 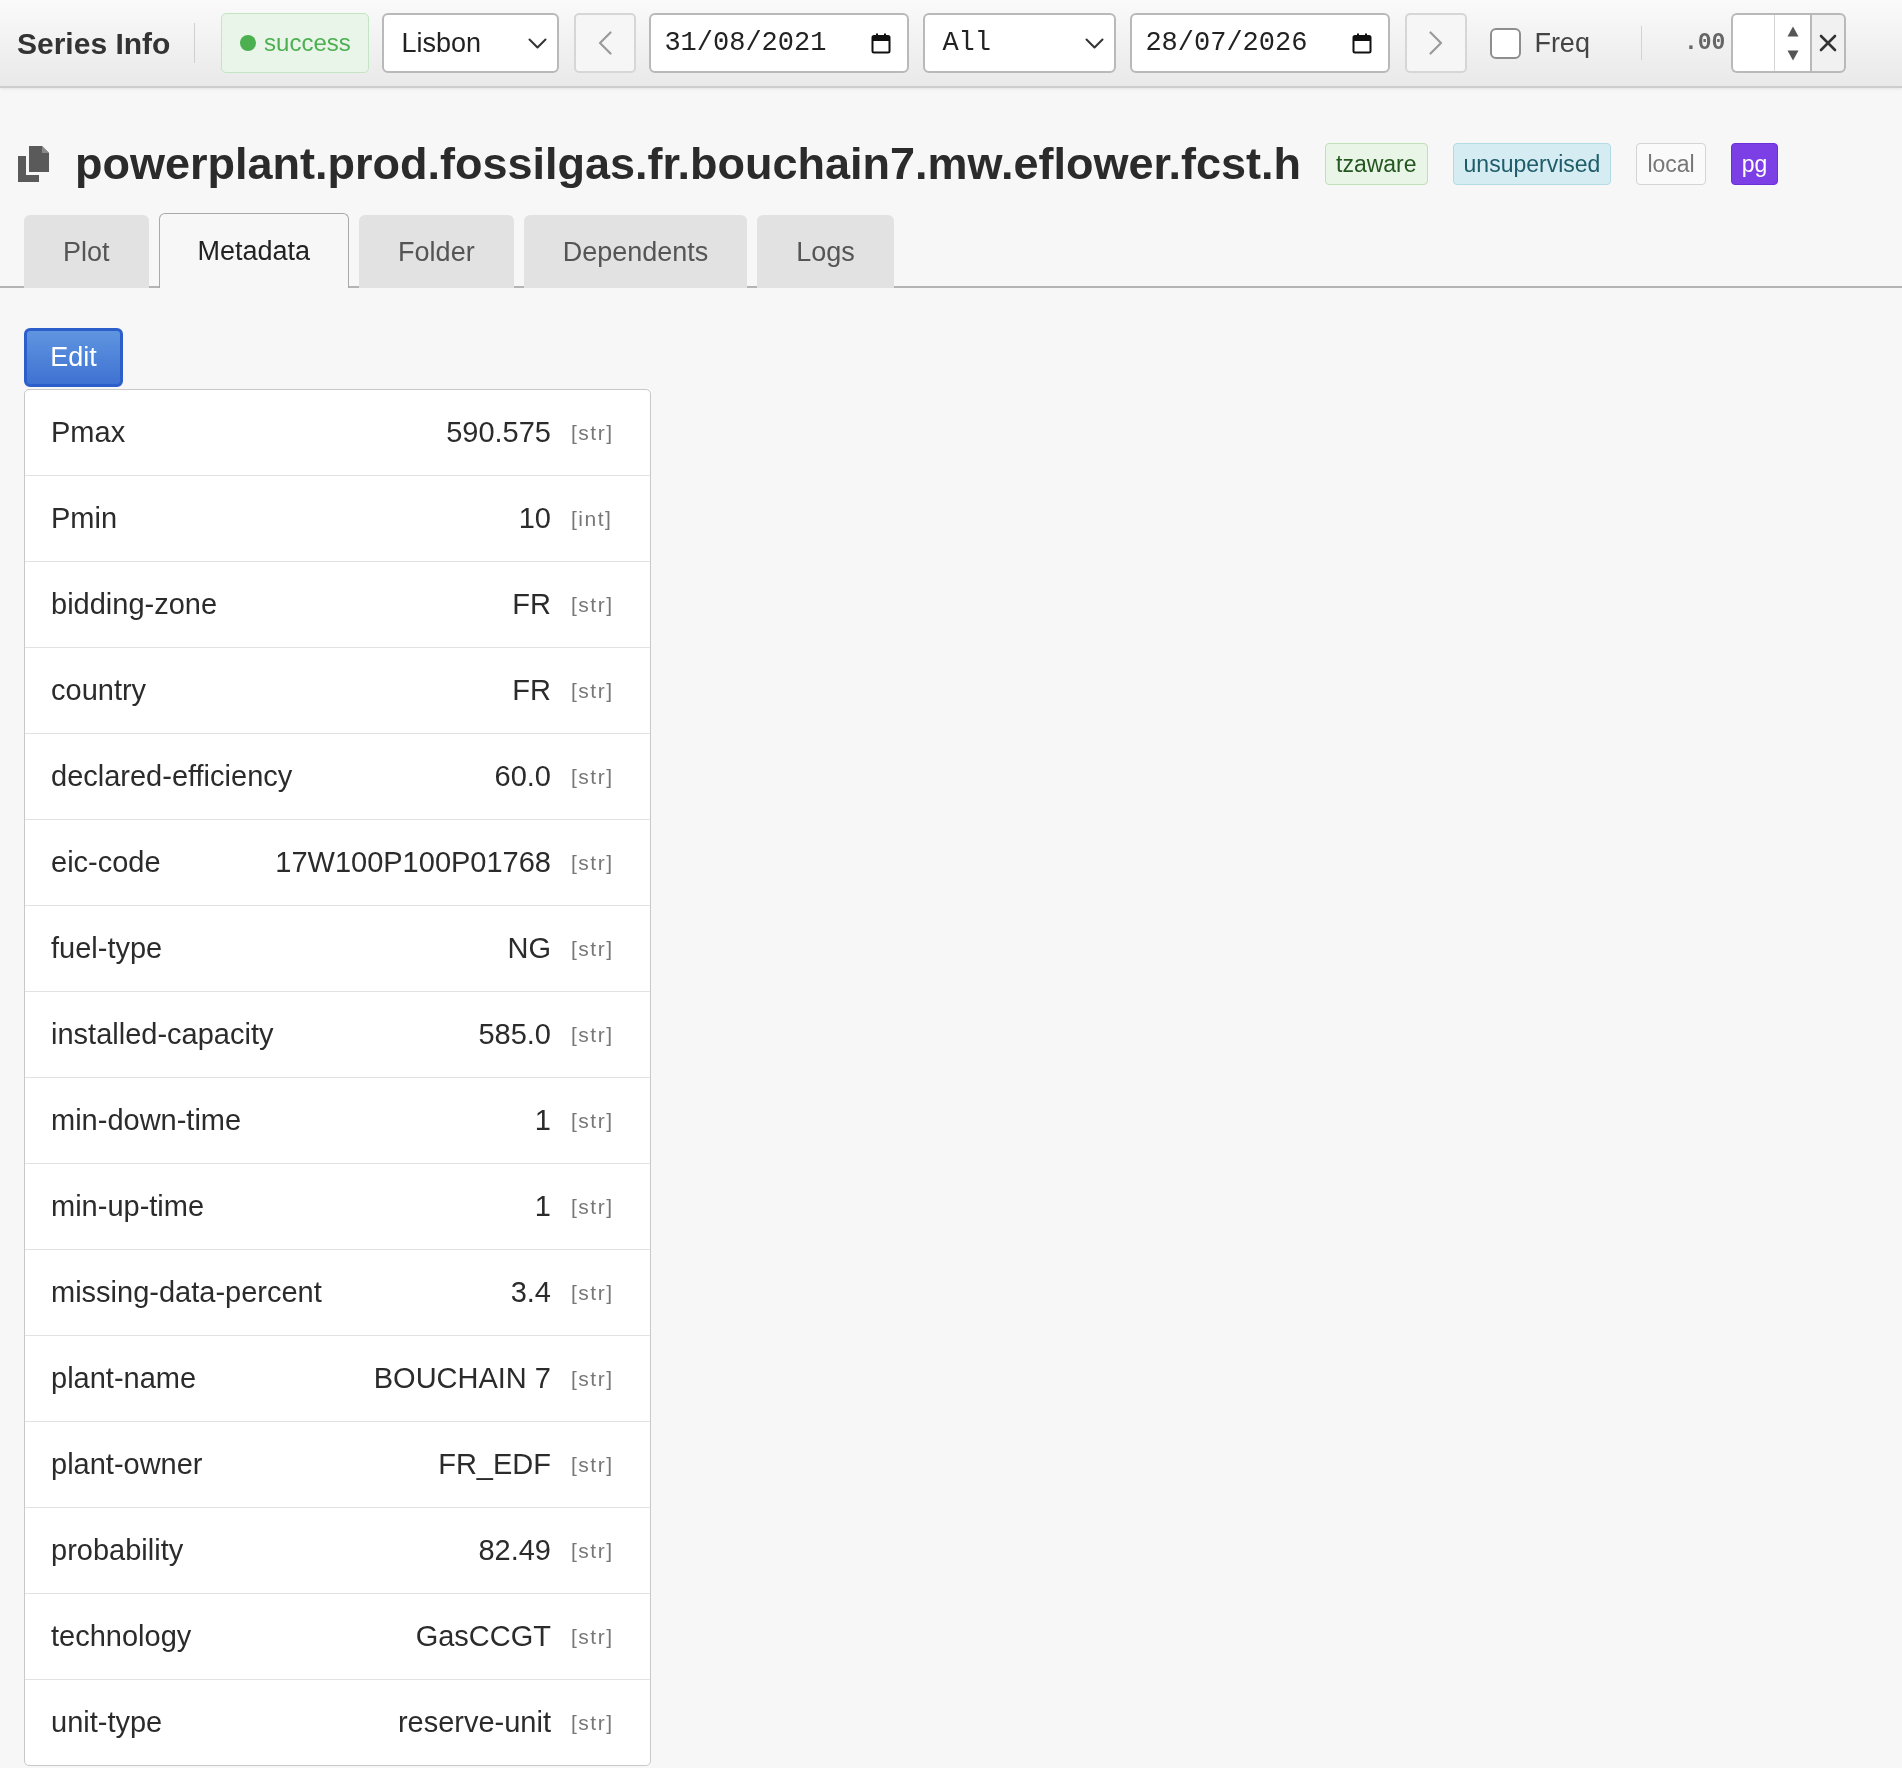 I want to click on tab: Folder, so click(x=436, y=251).